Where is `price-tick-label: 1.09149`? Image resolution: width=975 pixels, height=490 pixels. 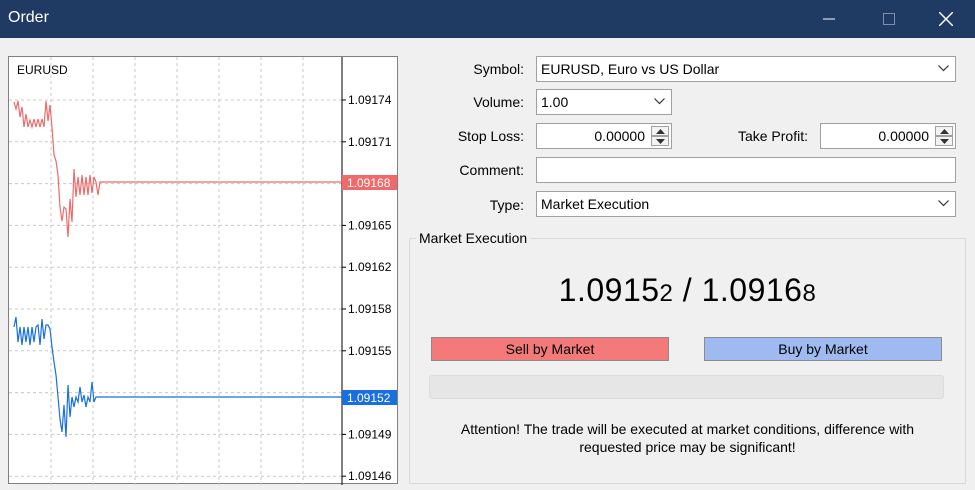
price-tick-label: 1.09149 is located at coordinates (370, 434).